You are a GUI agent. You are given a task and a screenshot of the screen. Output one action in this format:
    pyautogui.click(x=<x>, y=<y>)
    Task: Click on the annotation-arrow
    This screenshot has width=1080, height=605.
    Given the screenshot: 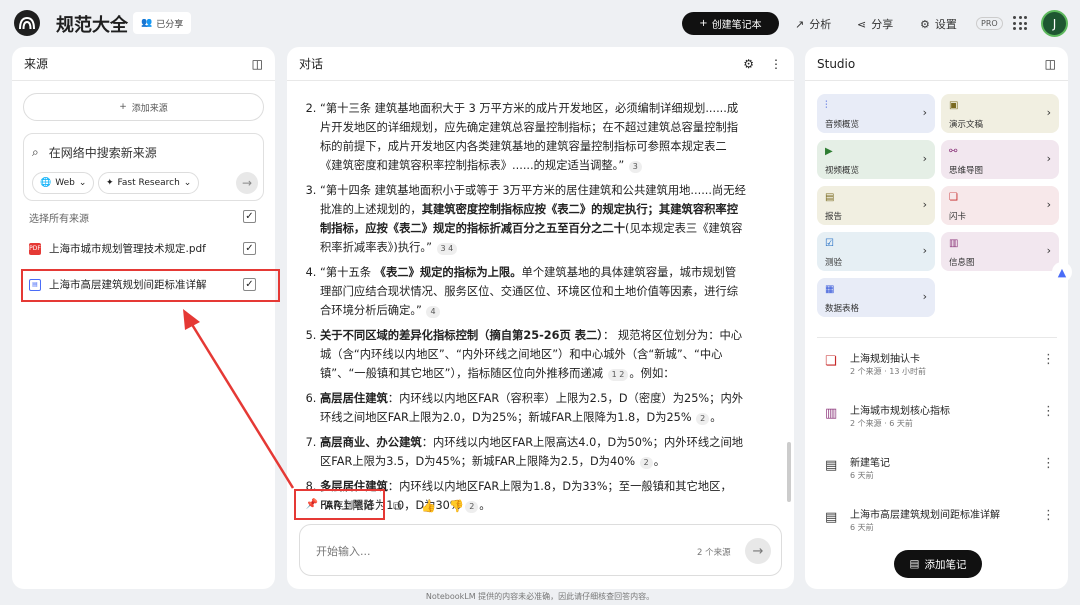 What is the action you would take?
    pyautogui.click(x=239, y=399)
    